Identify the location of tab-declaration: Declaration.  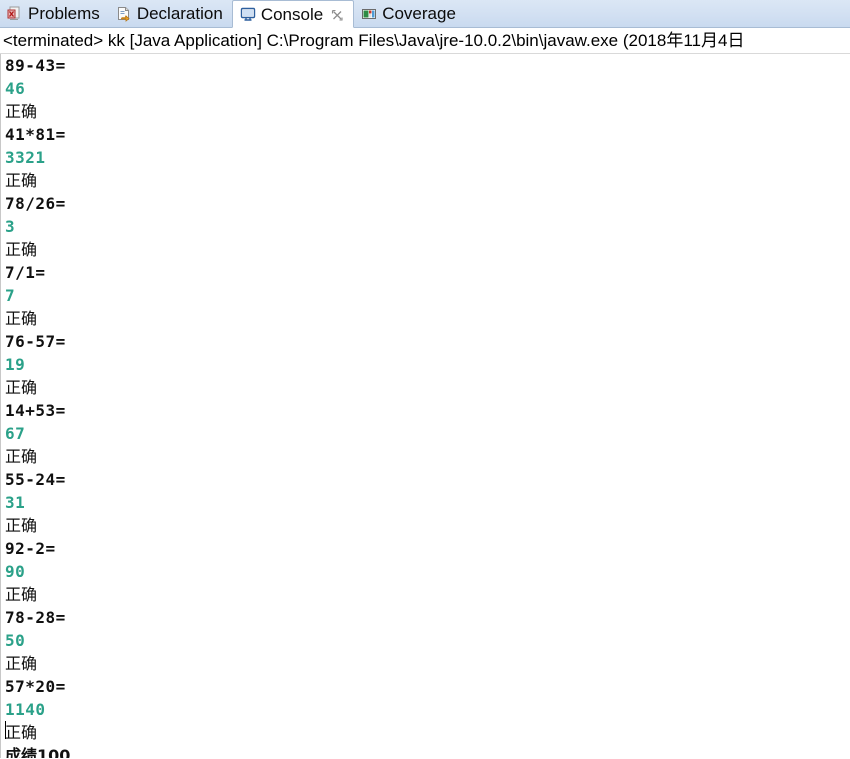
(170, 13).